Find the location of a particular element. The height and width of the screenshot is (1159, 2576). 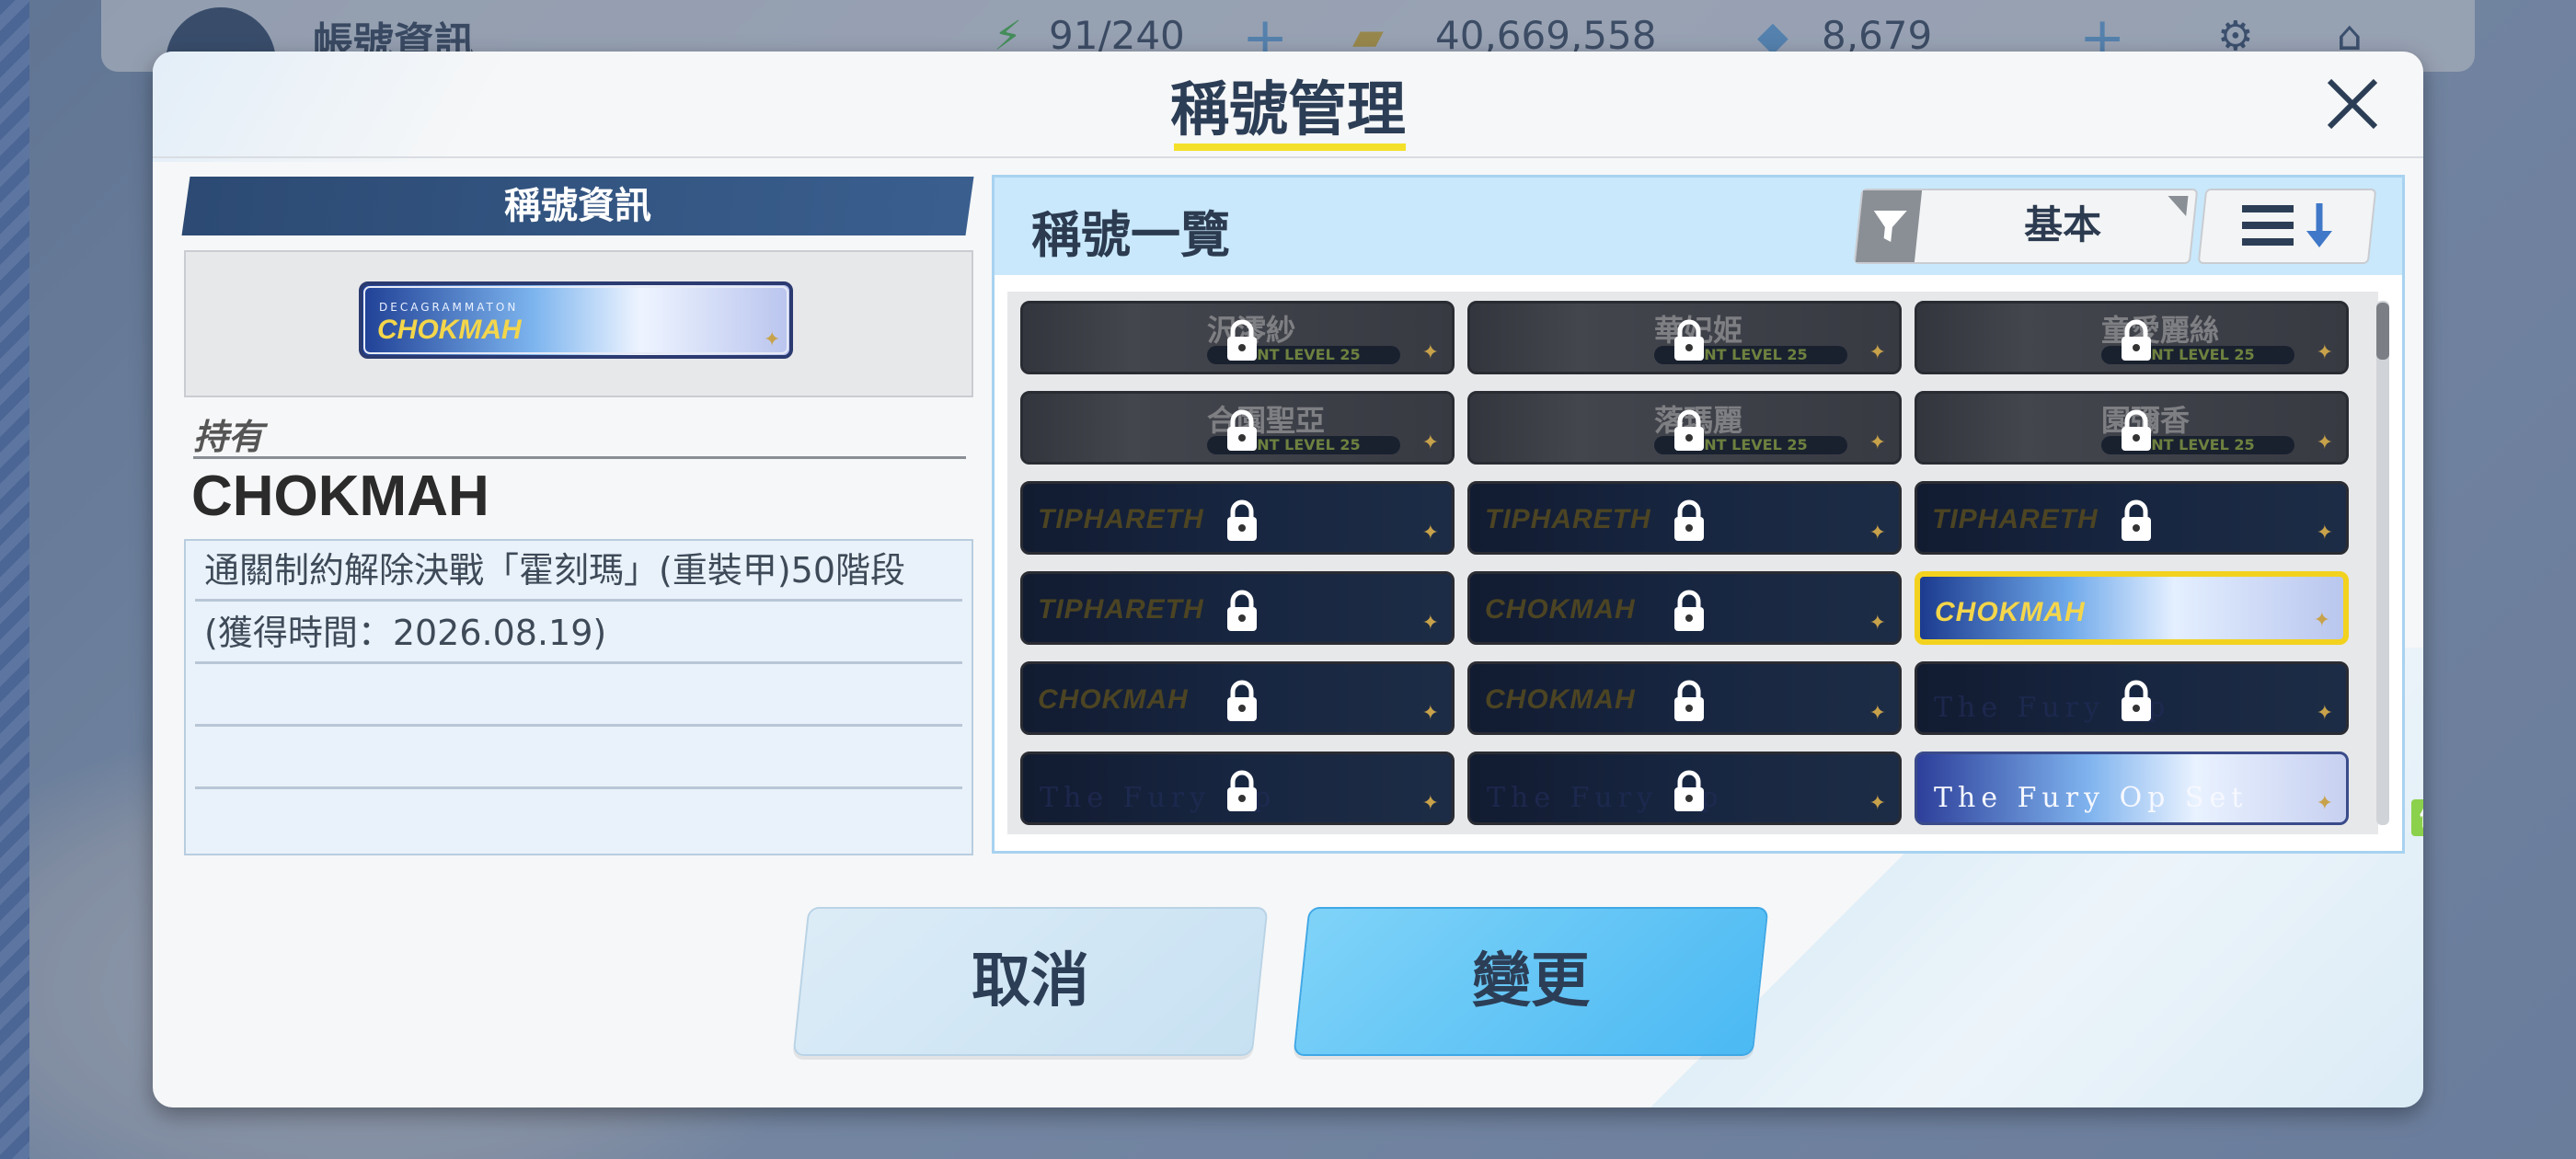

description-line: (獲得時間：2026.08.19) is located at coordinates (578, 633).